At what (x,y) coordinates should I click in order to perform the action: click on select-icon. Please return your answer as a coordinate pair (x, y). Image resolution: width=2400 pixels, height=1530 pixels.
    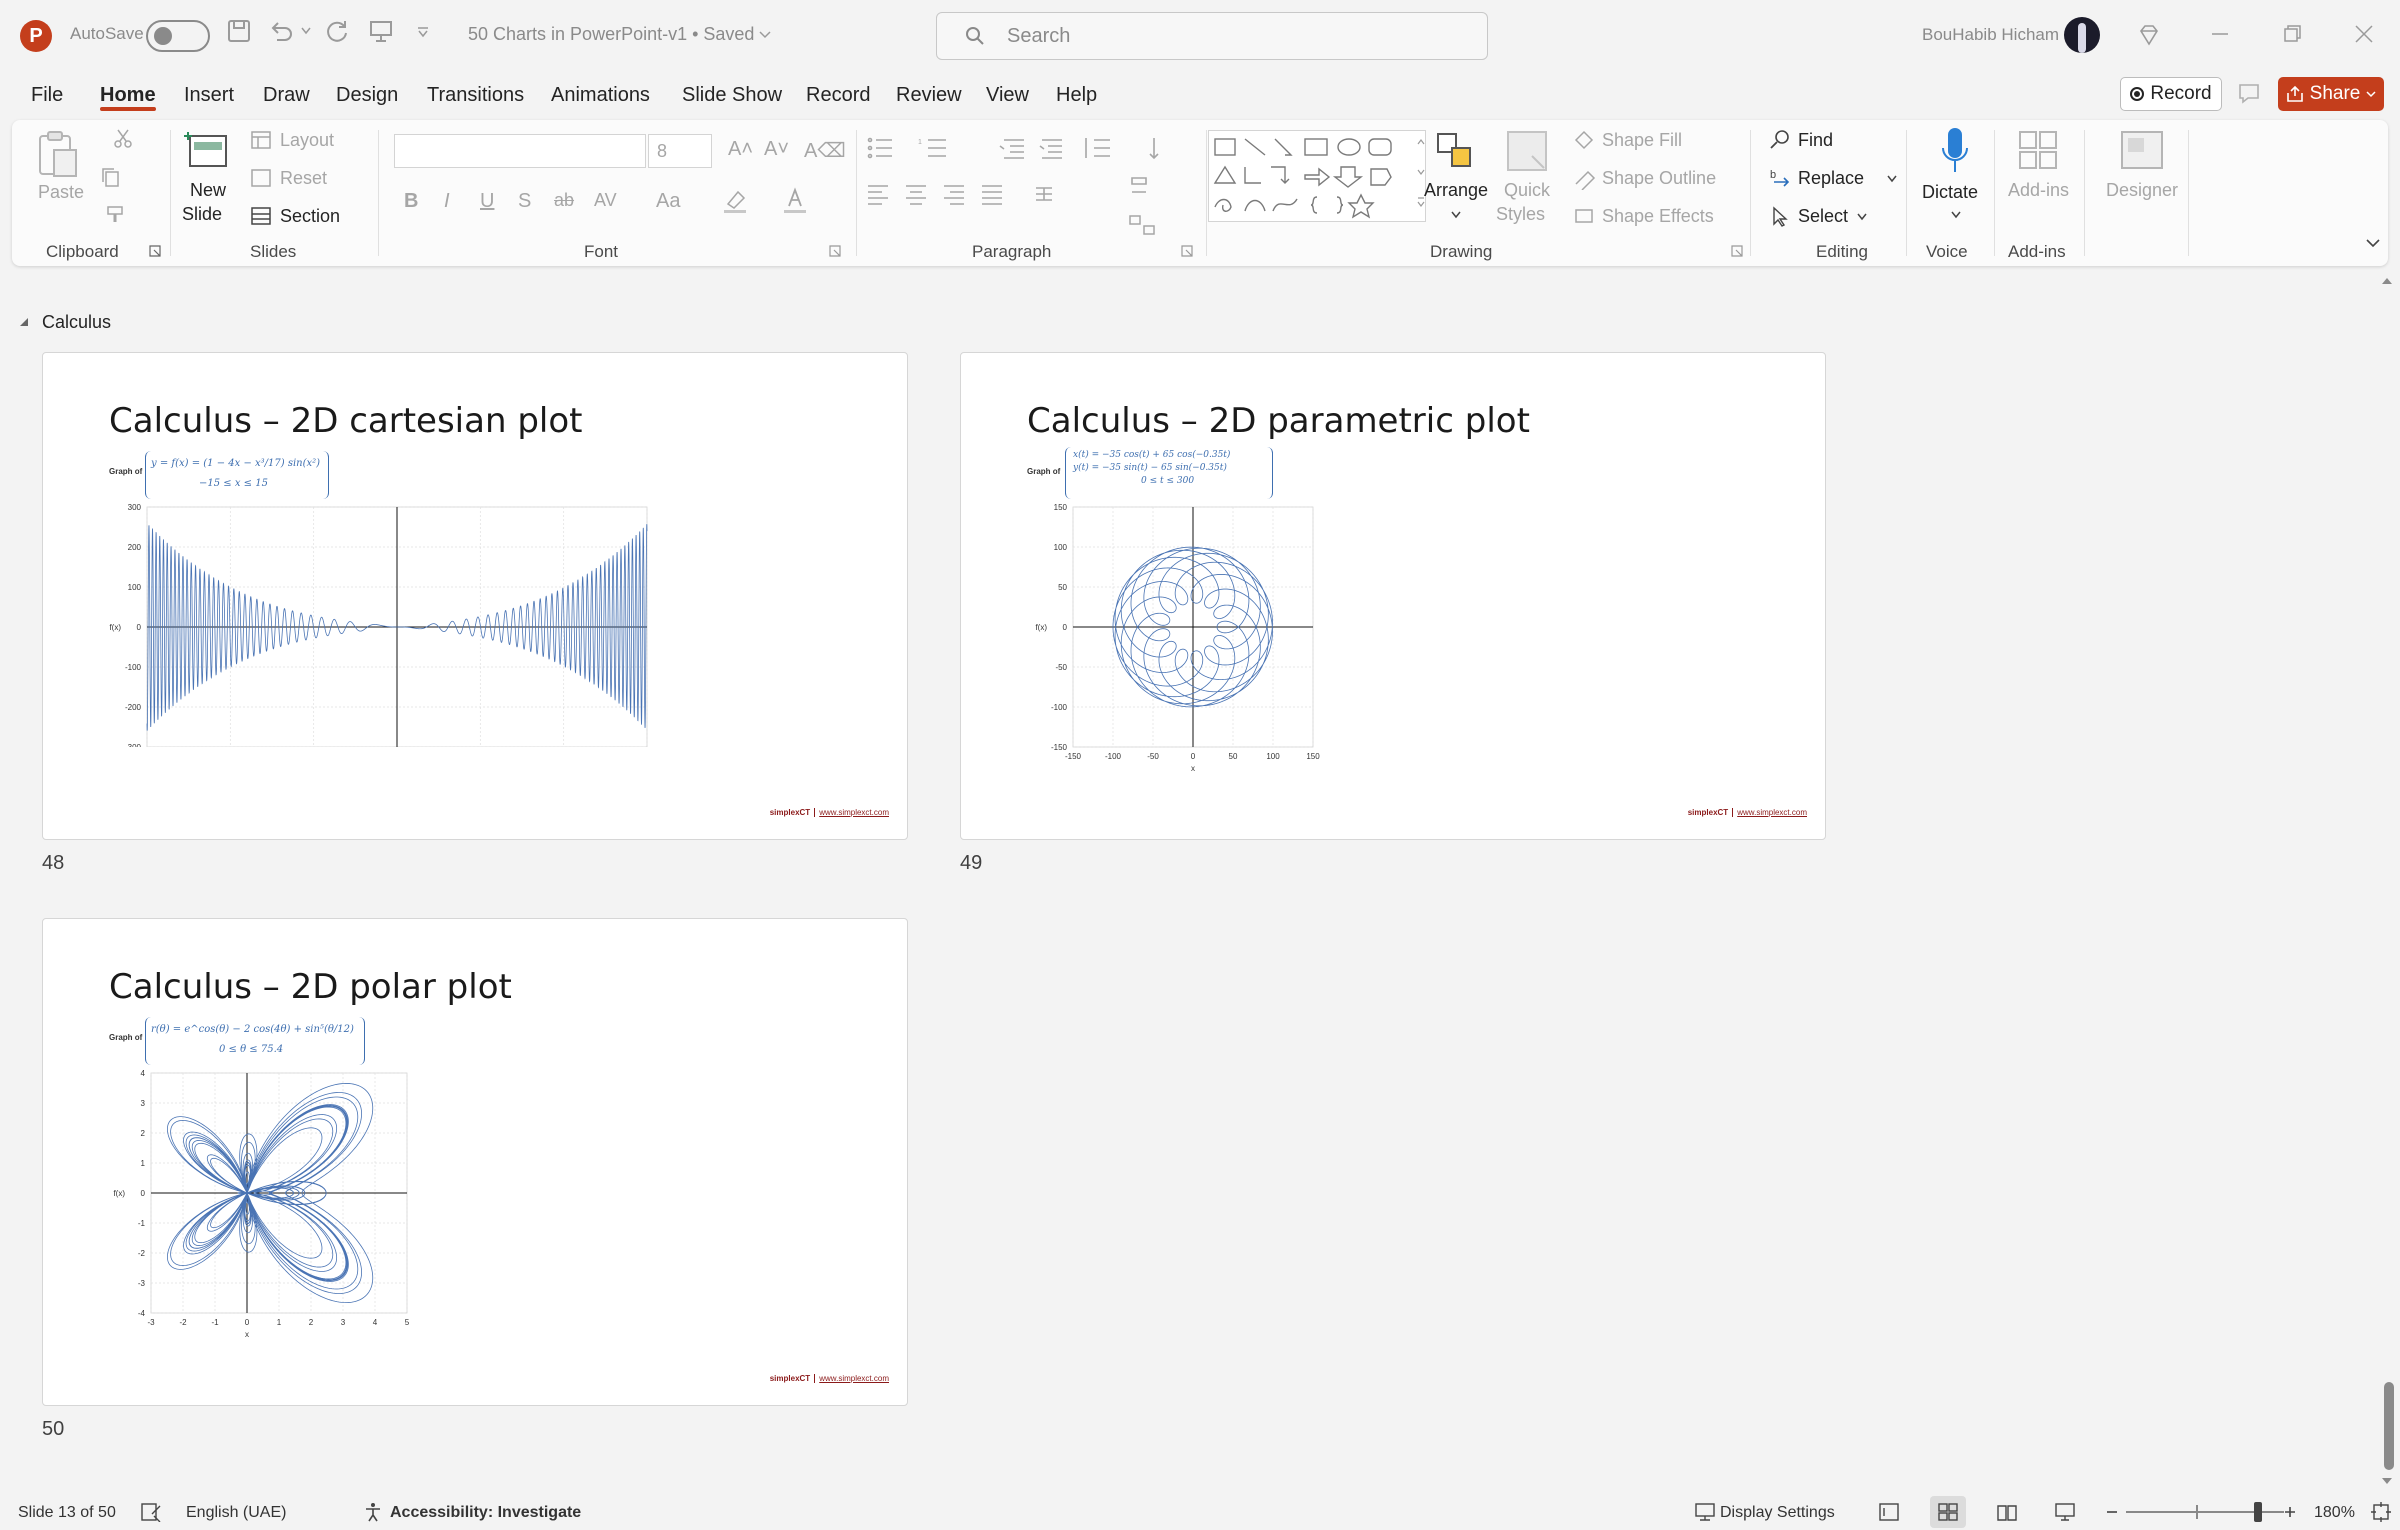
    Looking at the image, I should click on (1780, 216).